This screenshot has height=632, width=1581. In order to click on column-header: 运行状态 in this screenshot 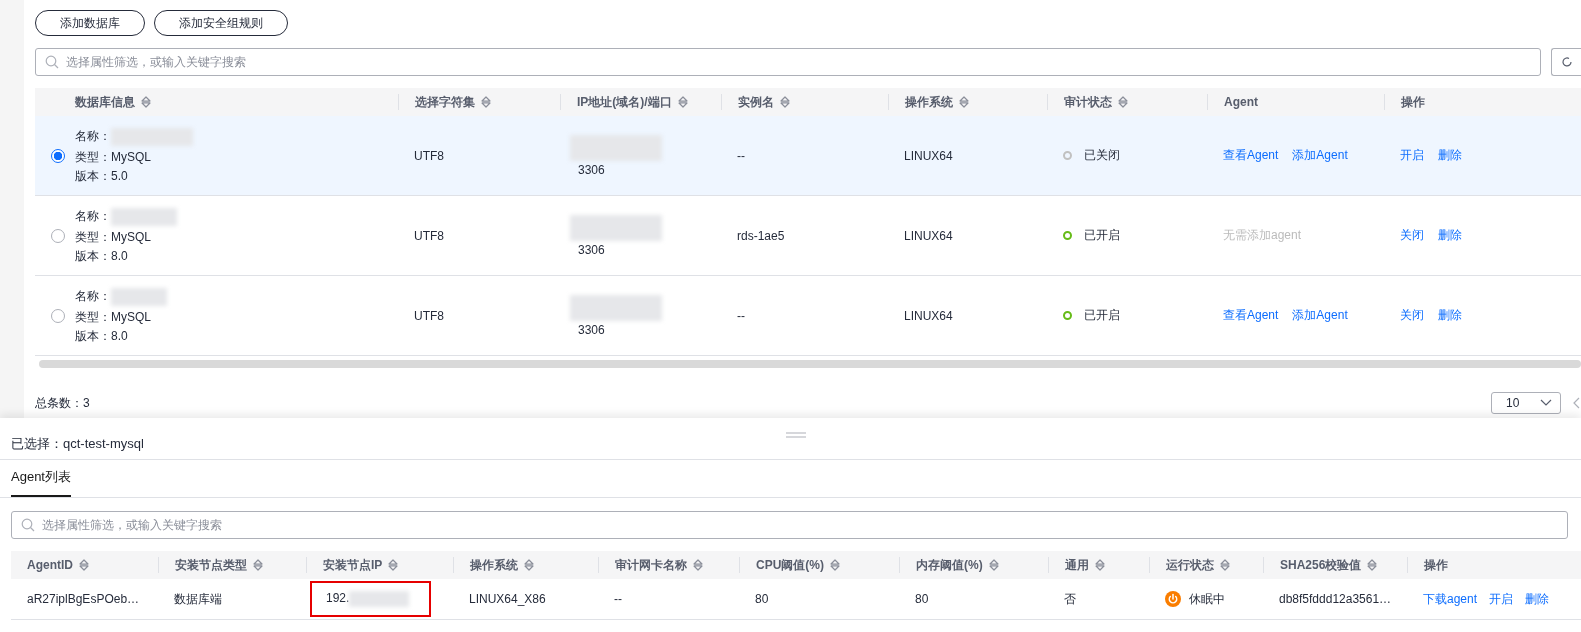, I will do `click(1190, 565)`.